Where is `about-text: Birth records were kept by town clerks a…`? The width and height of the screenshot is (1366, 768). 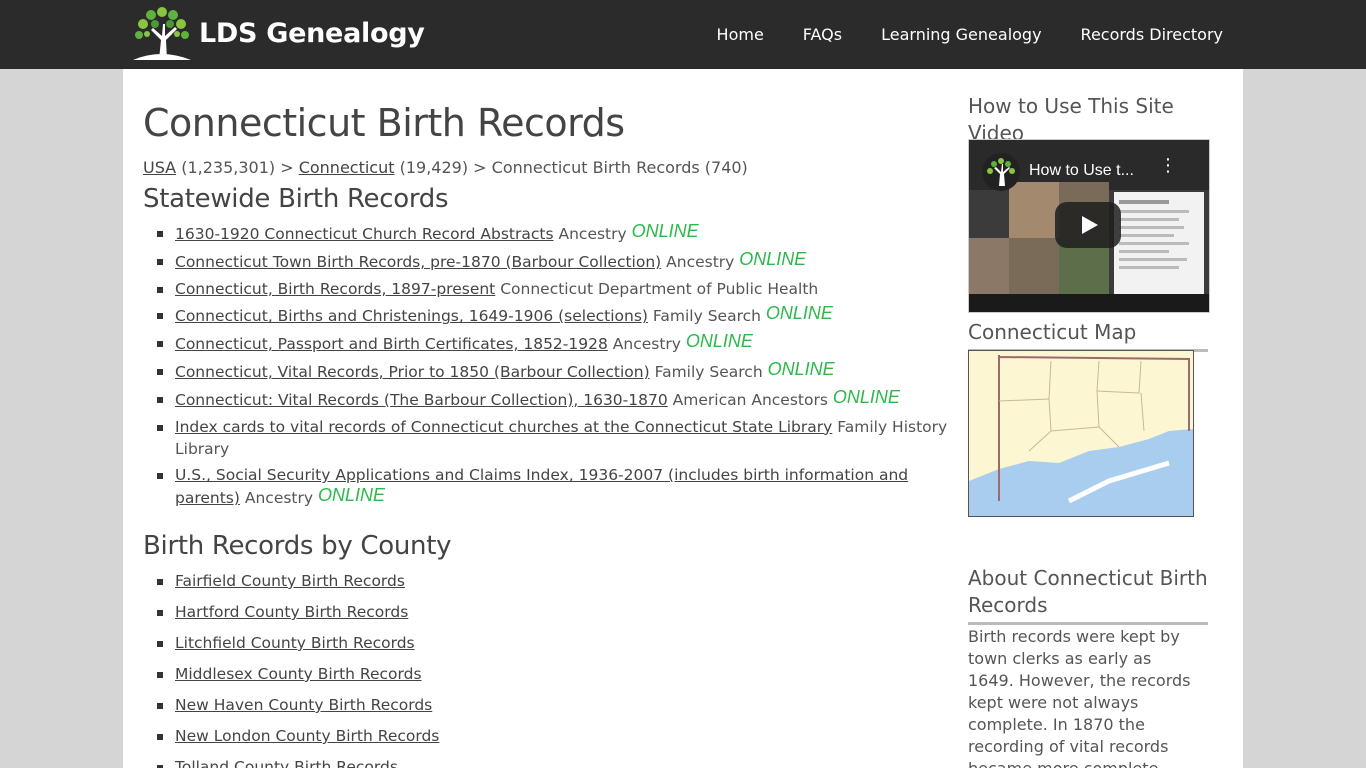
about-text: Birth records were kept by town clerks a… is located at coordinates (1079, 697).